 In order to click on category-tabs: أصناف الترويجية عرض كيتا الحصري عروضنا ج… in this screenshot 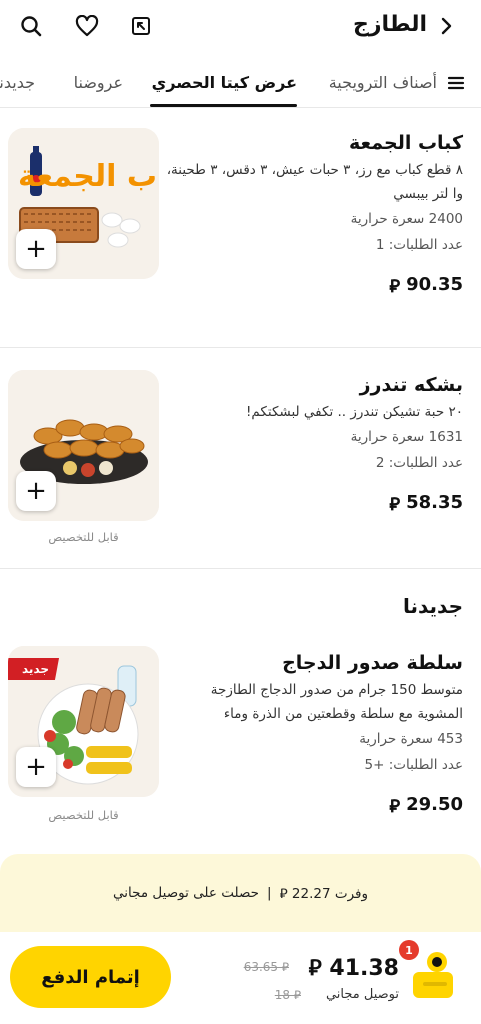, I will do `click(240, 85)`.